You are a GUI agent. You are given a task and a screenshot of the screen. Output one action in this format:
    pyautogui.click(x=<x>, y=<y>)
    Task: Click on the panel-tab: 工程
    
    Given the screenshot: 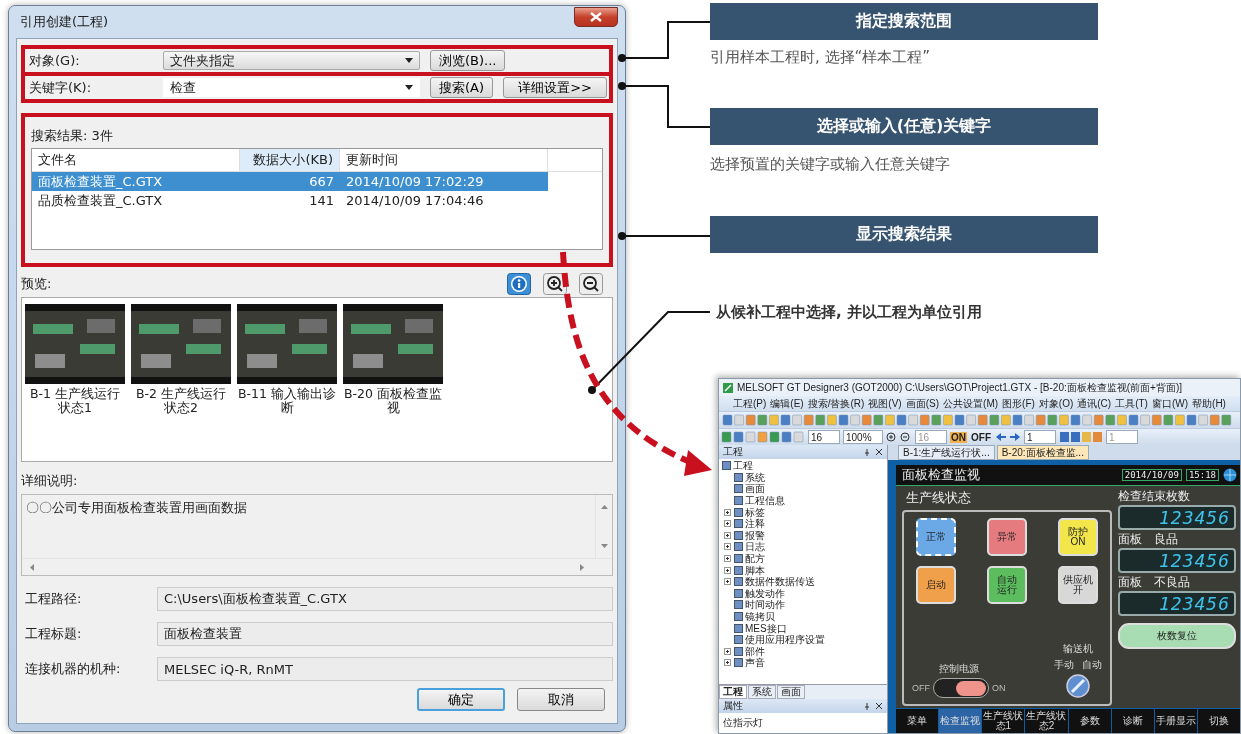 What is the action you would take?
    pyautogui.click(x=733, y=692)
    